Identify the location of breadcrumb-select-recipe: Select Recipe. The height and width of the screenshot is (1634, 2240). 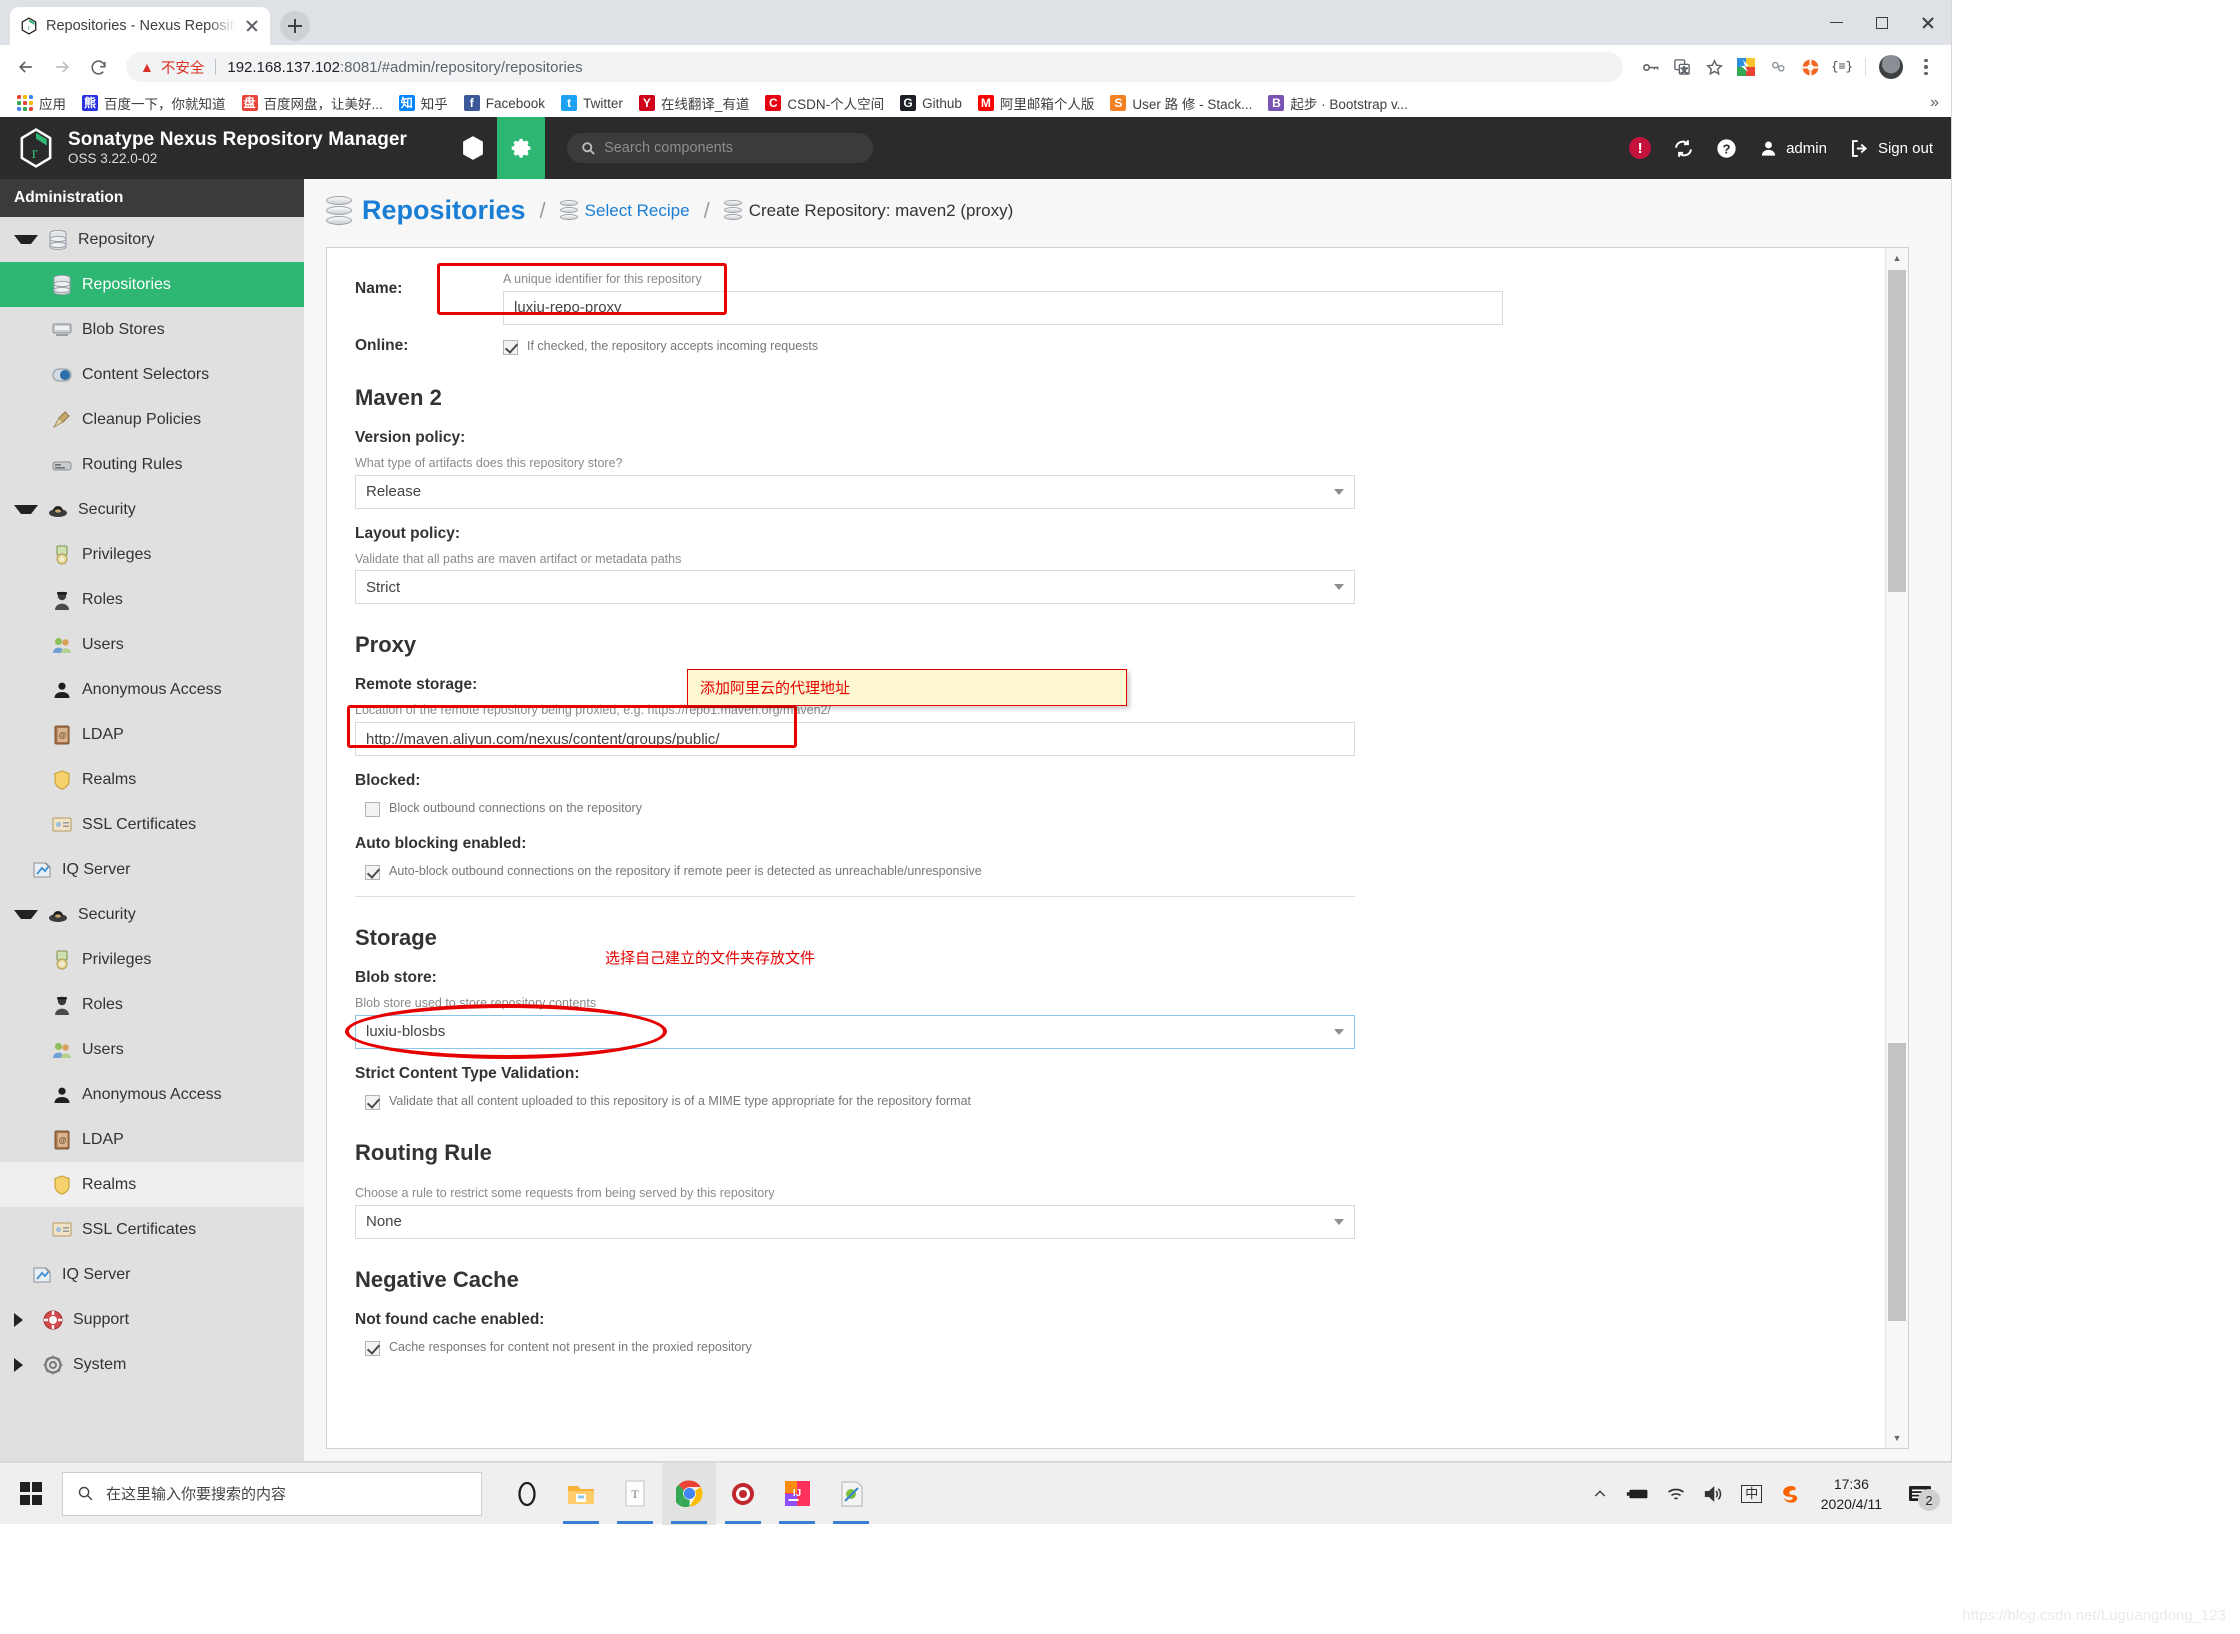
(624, 210).